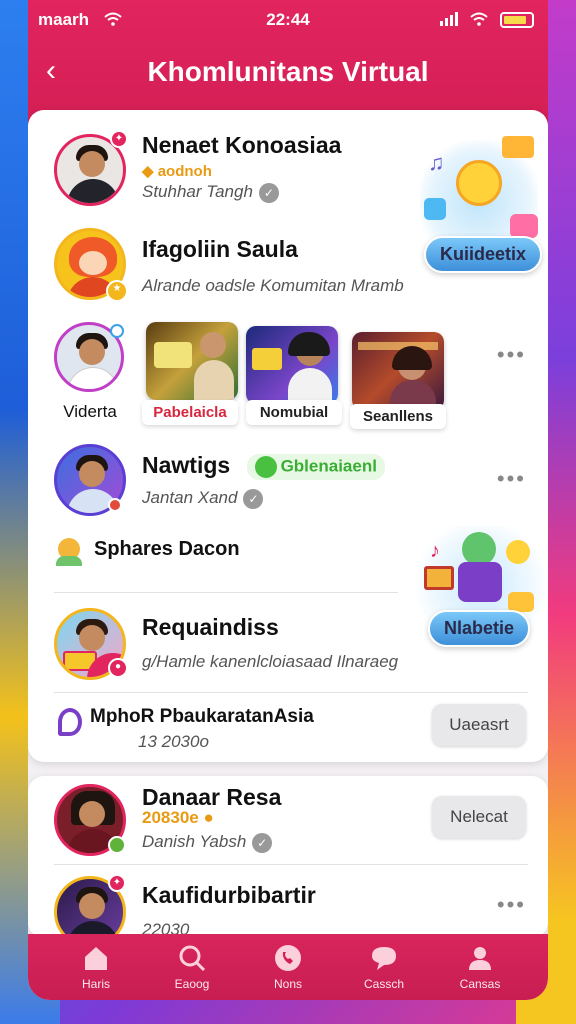  I want to click on story-label: Pabelaicla, so click(190, 412).